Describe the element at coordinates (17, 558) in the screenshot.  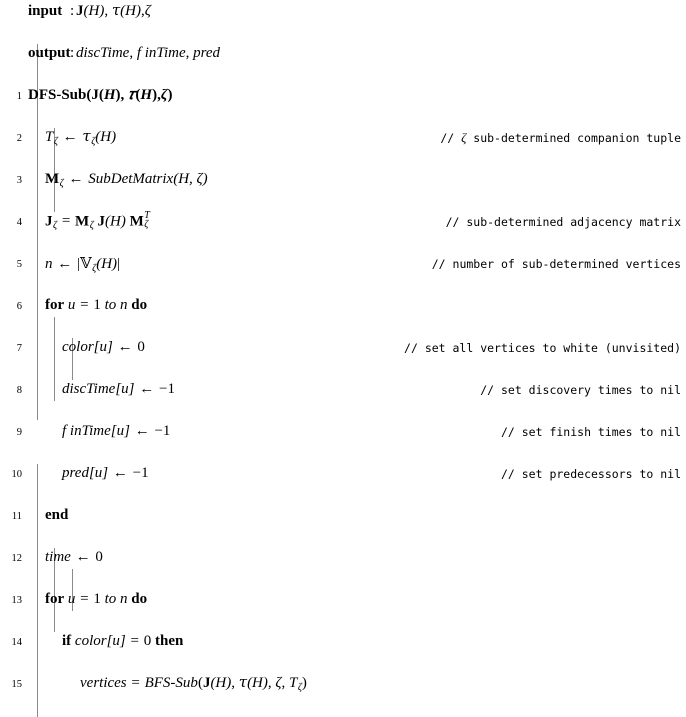
I see `line-number: 12` at that location.